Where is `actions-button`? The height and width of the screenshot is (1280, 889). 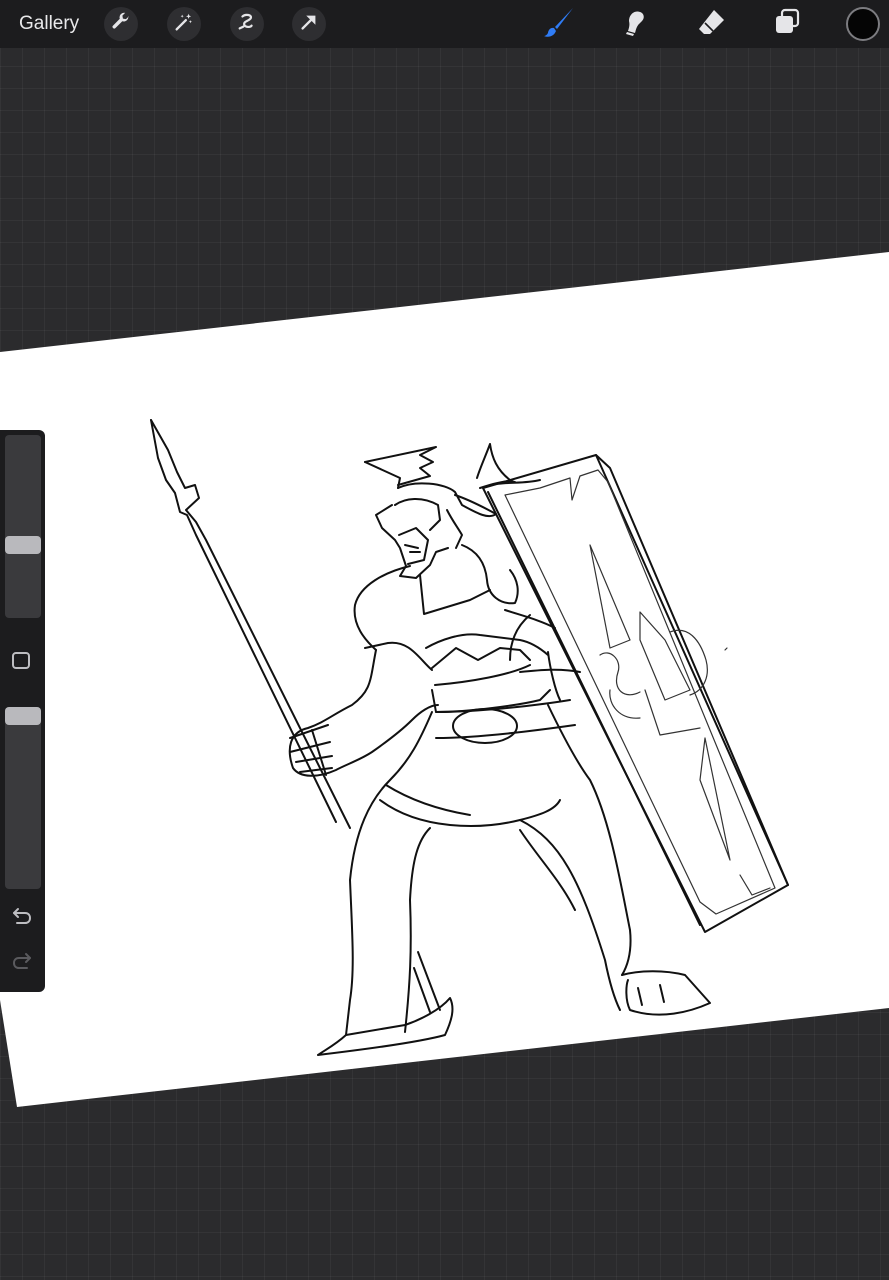
actions-button is located at coordinates (121, 24).